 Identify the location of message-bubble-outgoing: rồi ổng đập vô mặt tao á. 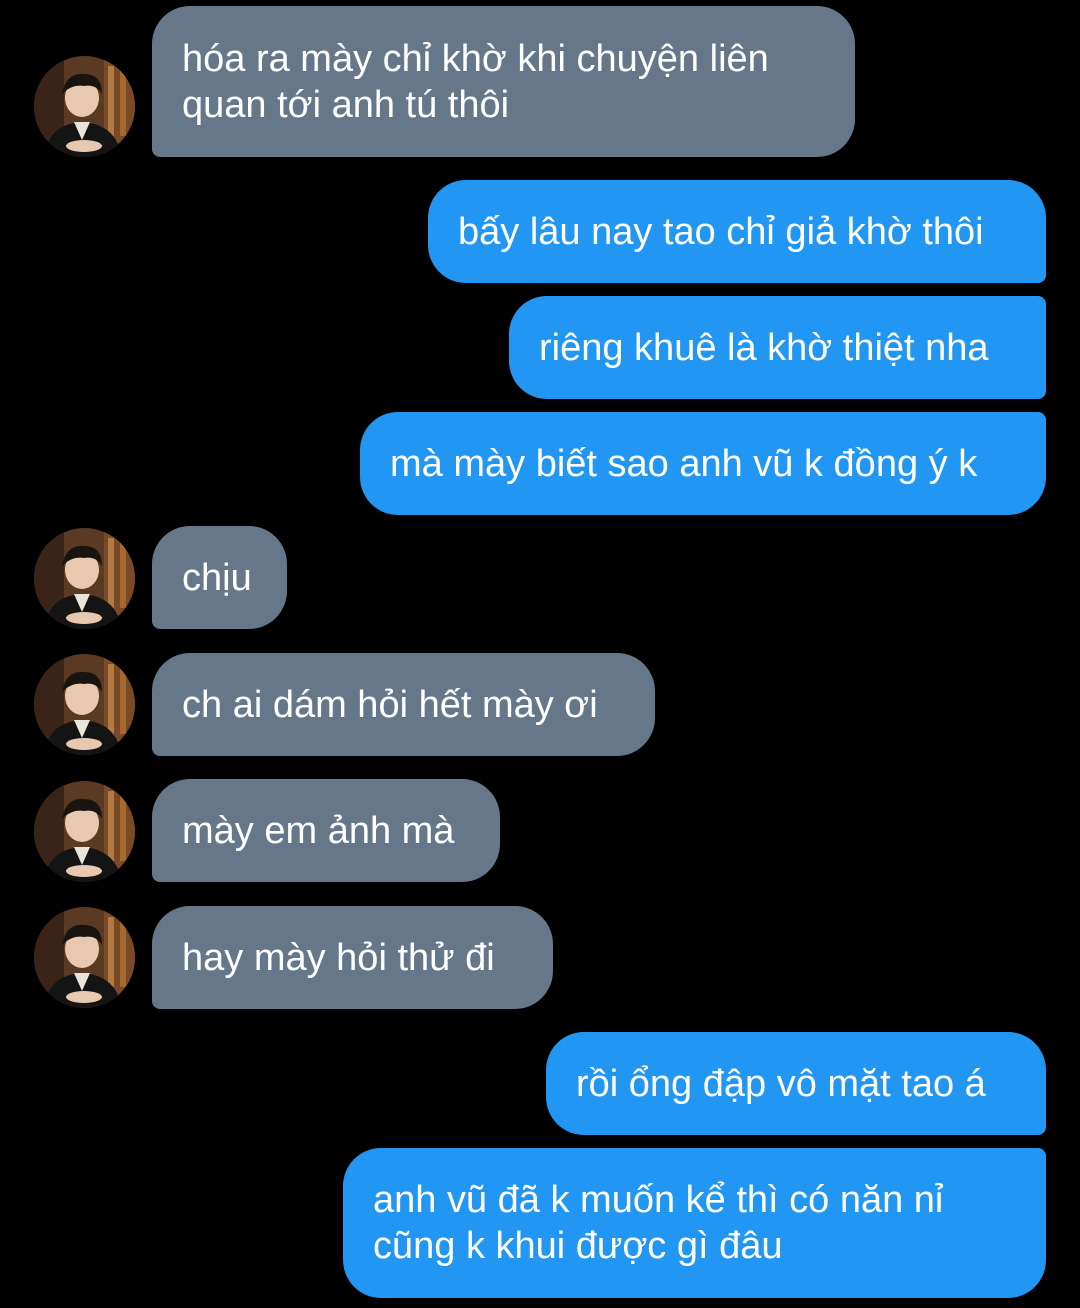
(796, 1083).